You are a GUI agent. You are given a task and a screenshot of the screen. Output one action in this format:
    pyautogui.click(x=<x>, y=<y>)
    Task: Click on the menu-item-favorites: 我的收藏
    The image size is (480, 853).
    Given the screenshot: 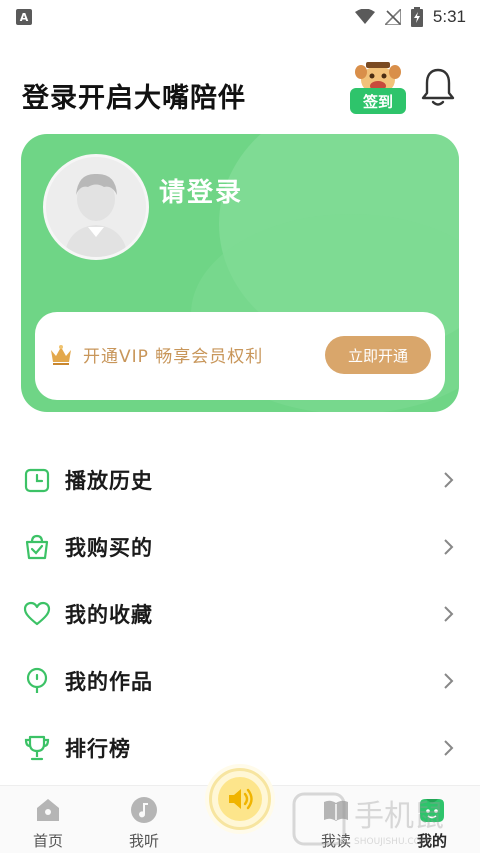 What is the action you would take?
    pyautogui.click(x=240, y=614)
    